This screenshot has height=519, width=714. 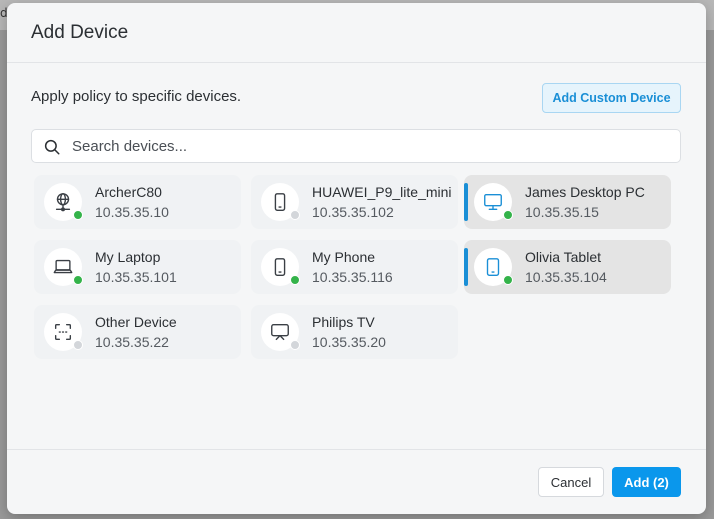 I want to click on other-device-icon, so click(x=63, y=332).